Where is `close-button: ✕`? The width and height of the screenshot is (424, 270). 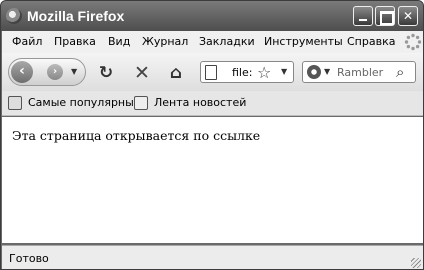 close-button: ✕ is located at coordinates (408, 16).